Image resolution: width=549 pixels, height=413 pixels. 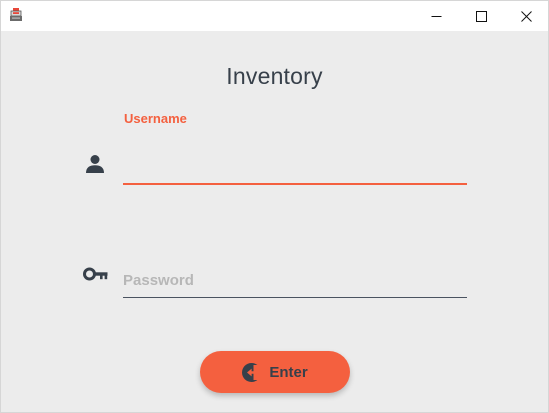 I want to click on close-icon, so click(x=526, y=16).